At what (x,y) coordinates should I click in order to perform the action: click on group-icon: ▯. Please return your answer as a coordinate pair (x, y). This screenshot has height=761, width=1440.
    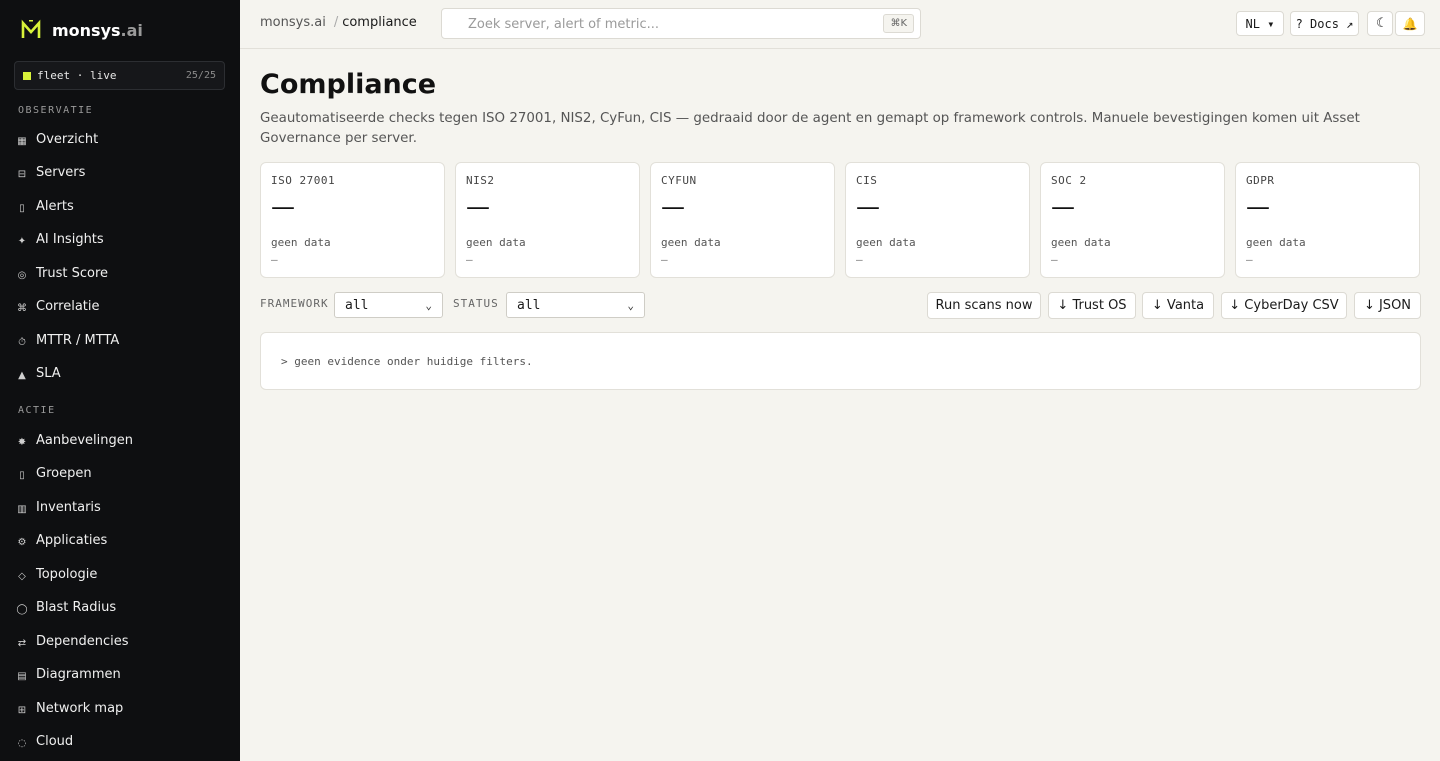
    Looking at the image, I should click on (22, 475).